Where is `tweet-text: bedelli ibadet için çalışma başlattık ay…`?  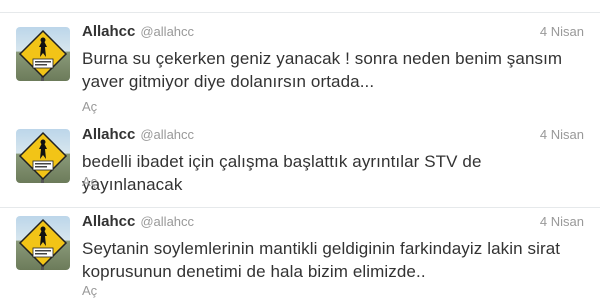 tweet-text: bedelli ibadet için çalışma başlattık ay… is located at coordinates (282, 173).